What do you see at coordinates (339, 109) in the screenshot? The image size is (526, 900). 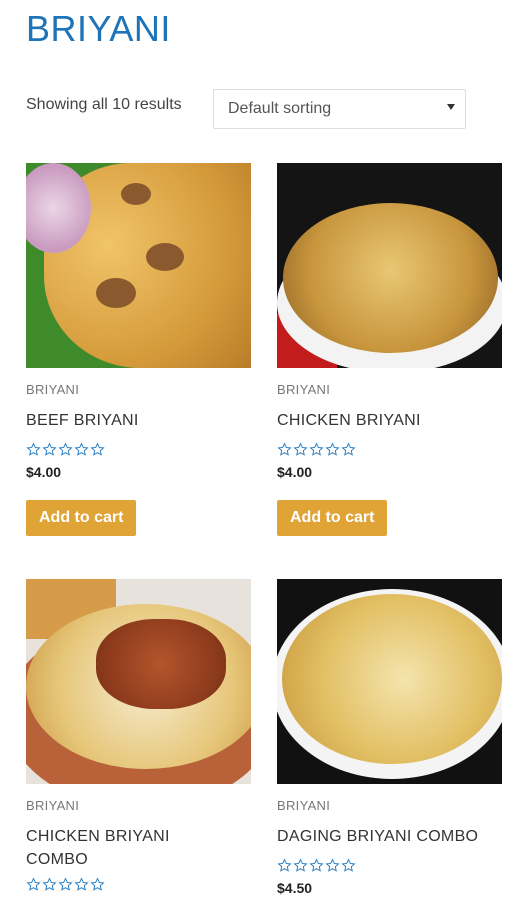 I see `sort-select: Default sorting` at bounding box center [339, 109].